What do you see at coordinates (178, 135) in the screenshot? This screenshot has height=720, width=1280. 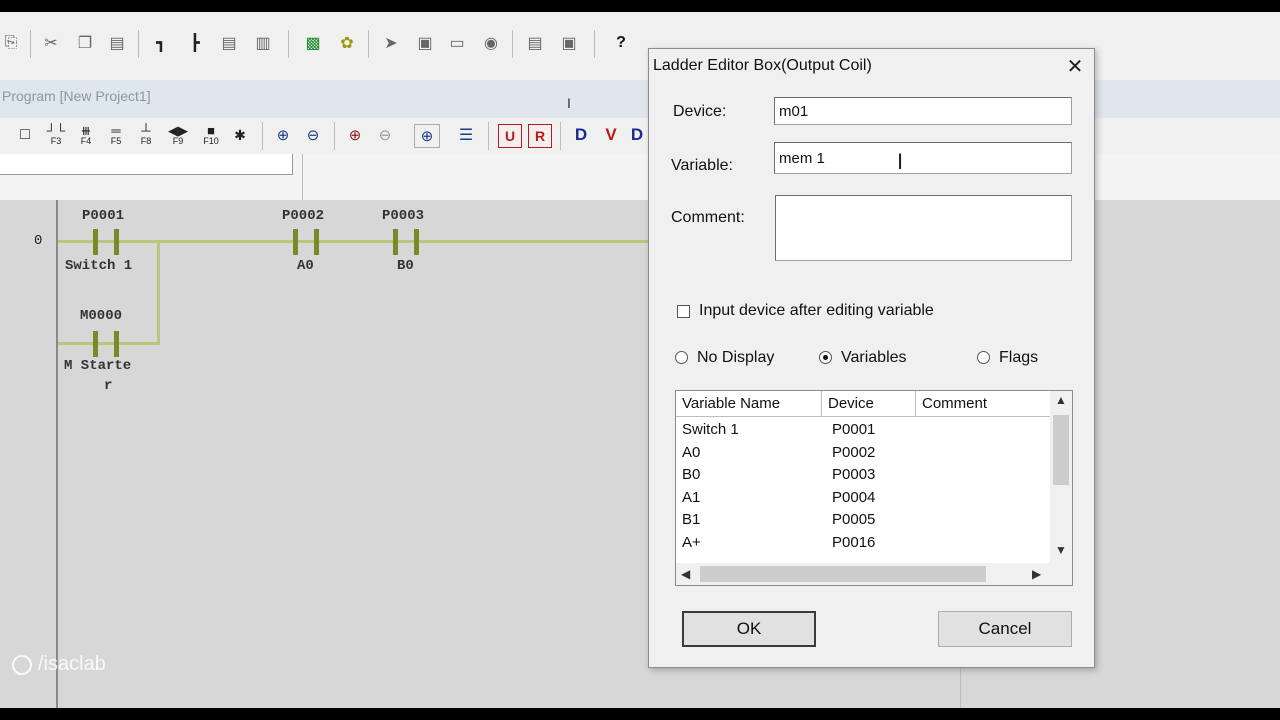 I see `output-coil-button: ◀▶ F9` at bounding box center [178, 135].